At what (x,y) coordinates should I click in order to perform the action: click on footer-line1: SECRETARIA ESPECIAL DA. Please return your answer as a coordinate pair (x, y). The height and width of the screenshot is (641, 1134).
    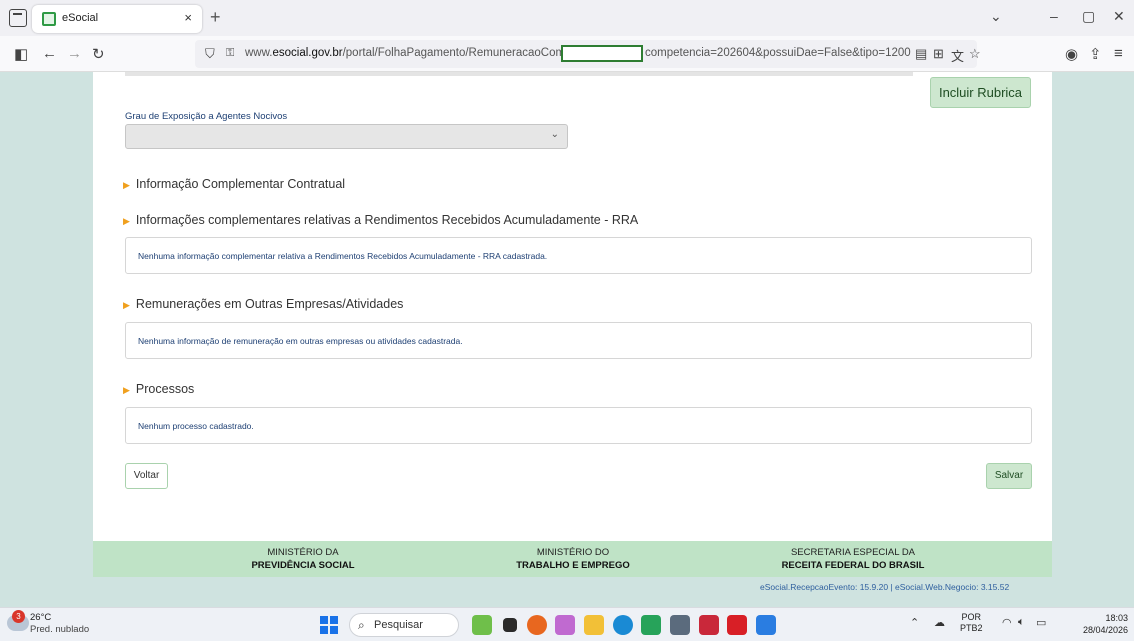
    Looking at the image, I should click on (853, 552).